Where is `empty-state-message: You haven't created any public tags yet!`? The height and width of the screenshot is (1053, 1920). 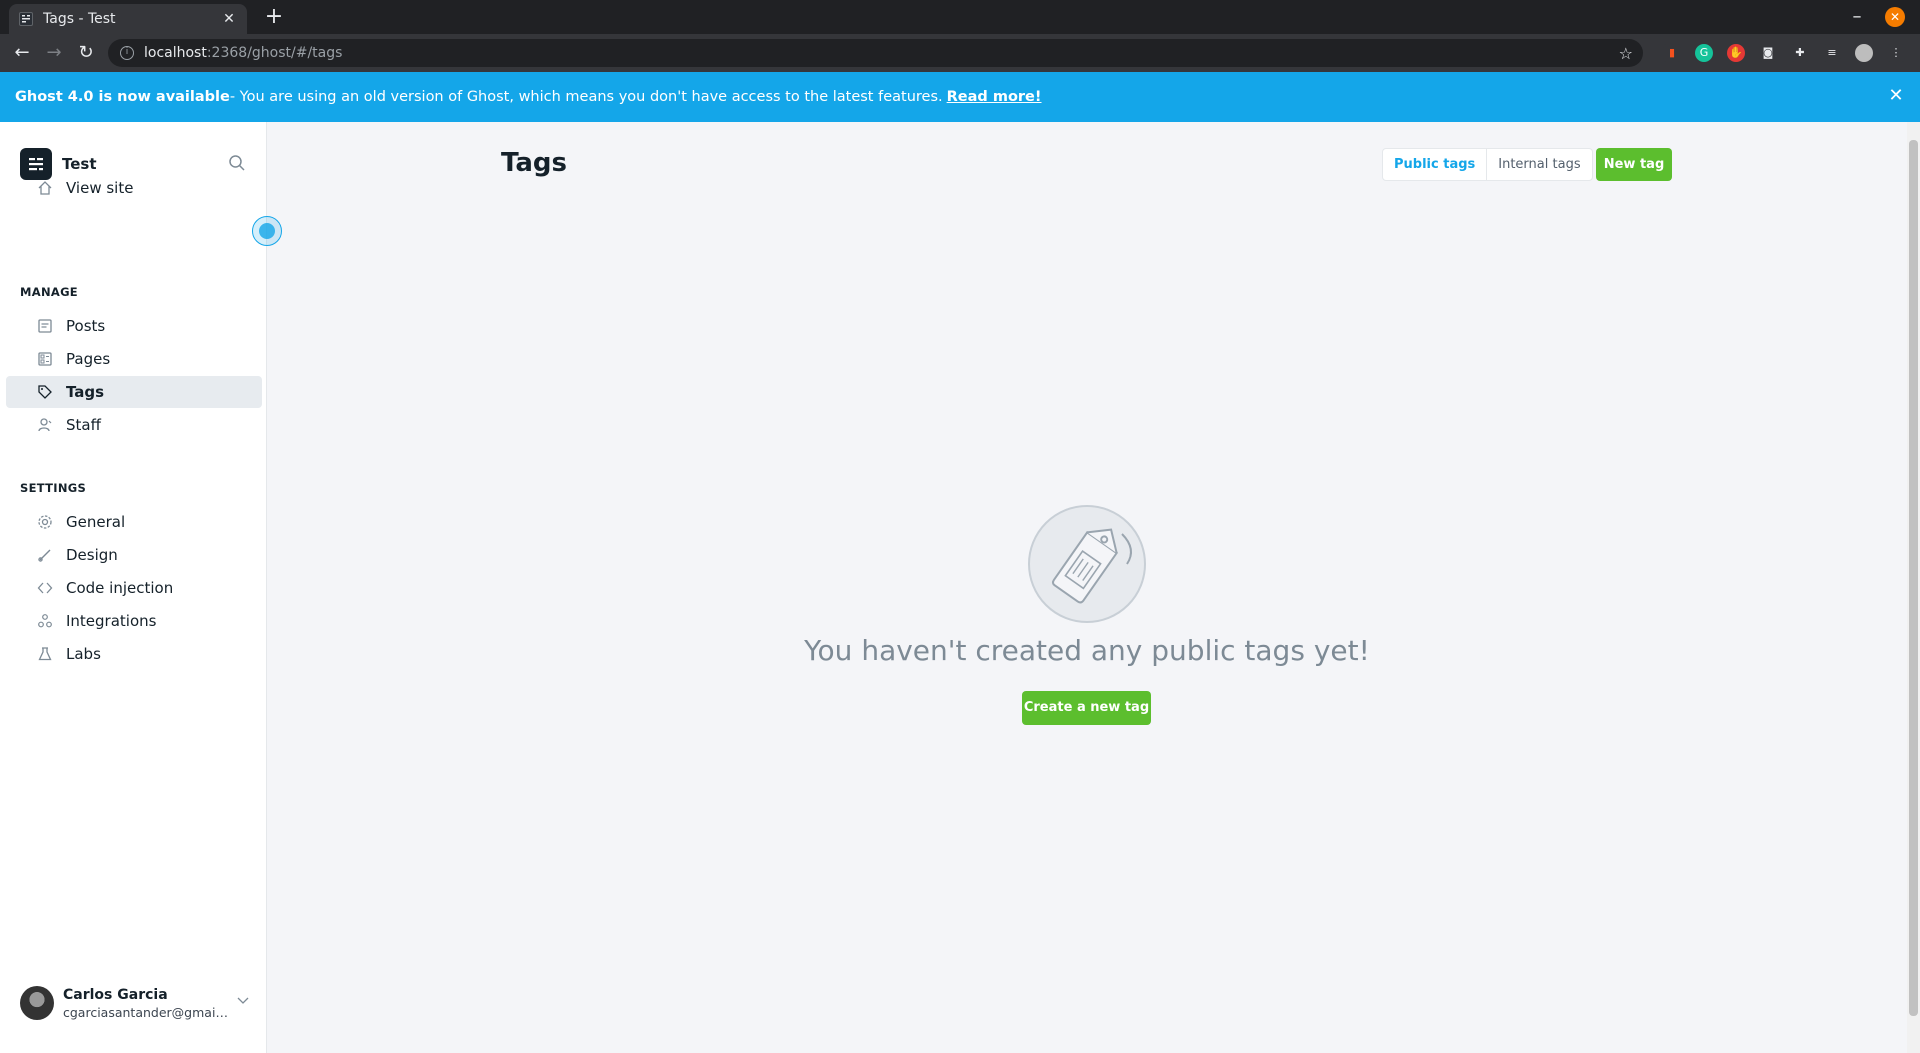
empty-state-message: You haven't created any public tags yet! is located at coordinates (1087, 650).